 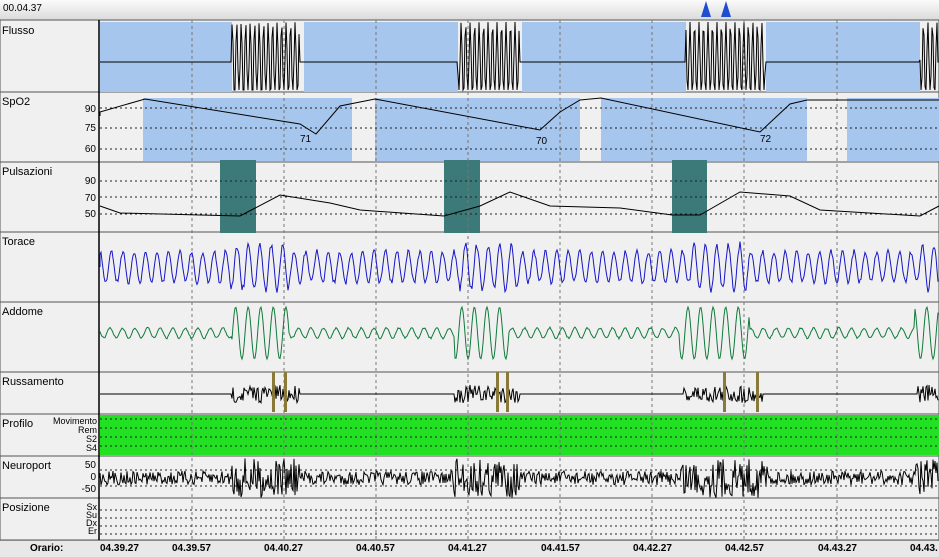 What do you see at coordinates (22, 312) in the screenshot?
I see `channel-label-addome: Addome` at bounding box center [22, 312].